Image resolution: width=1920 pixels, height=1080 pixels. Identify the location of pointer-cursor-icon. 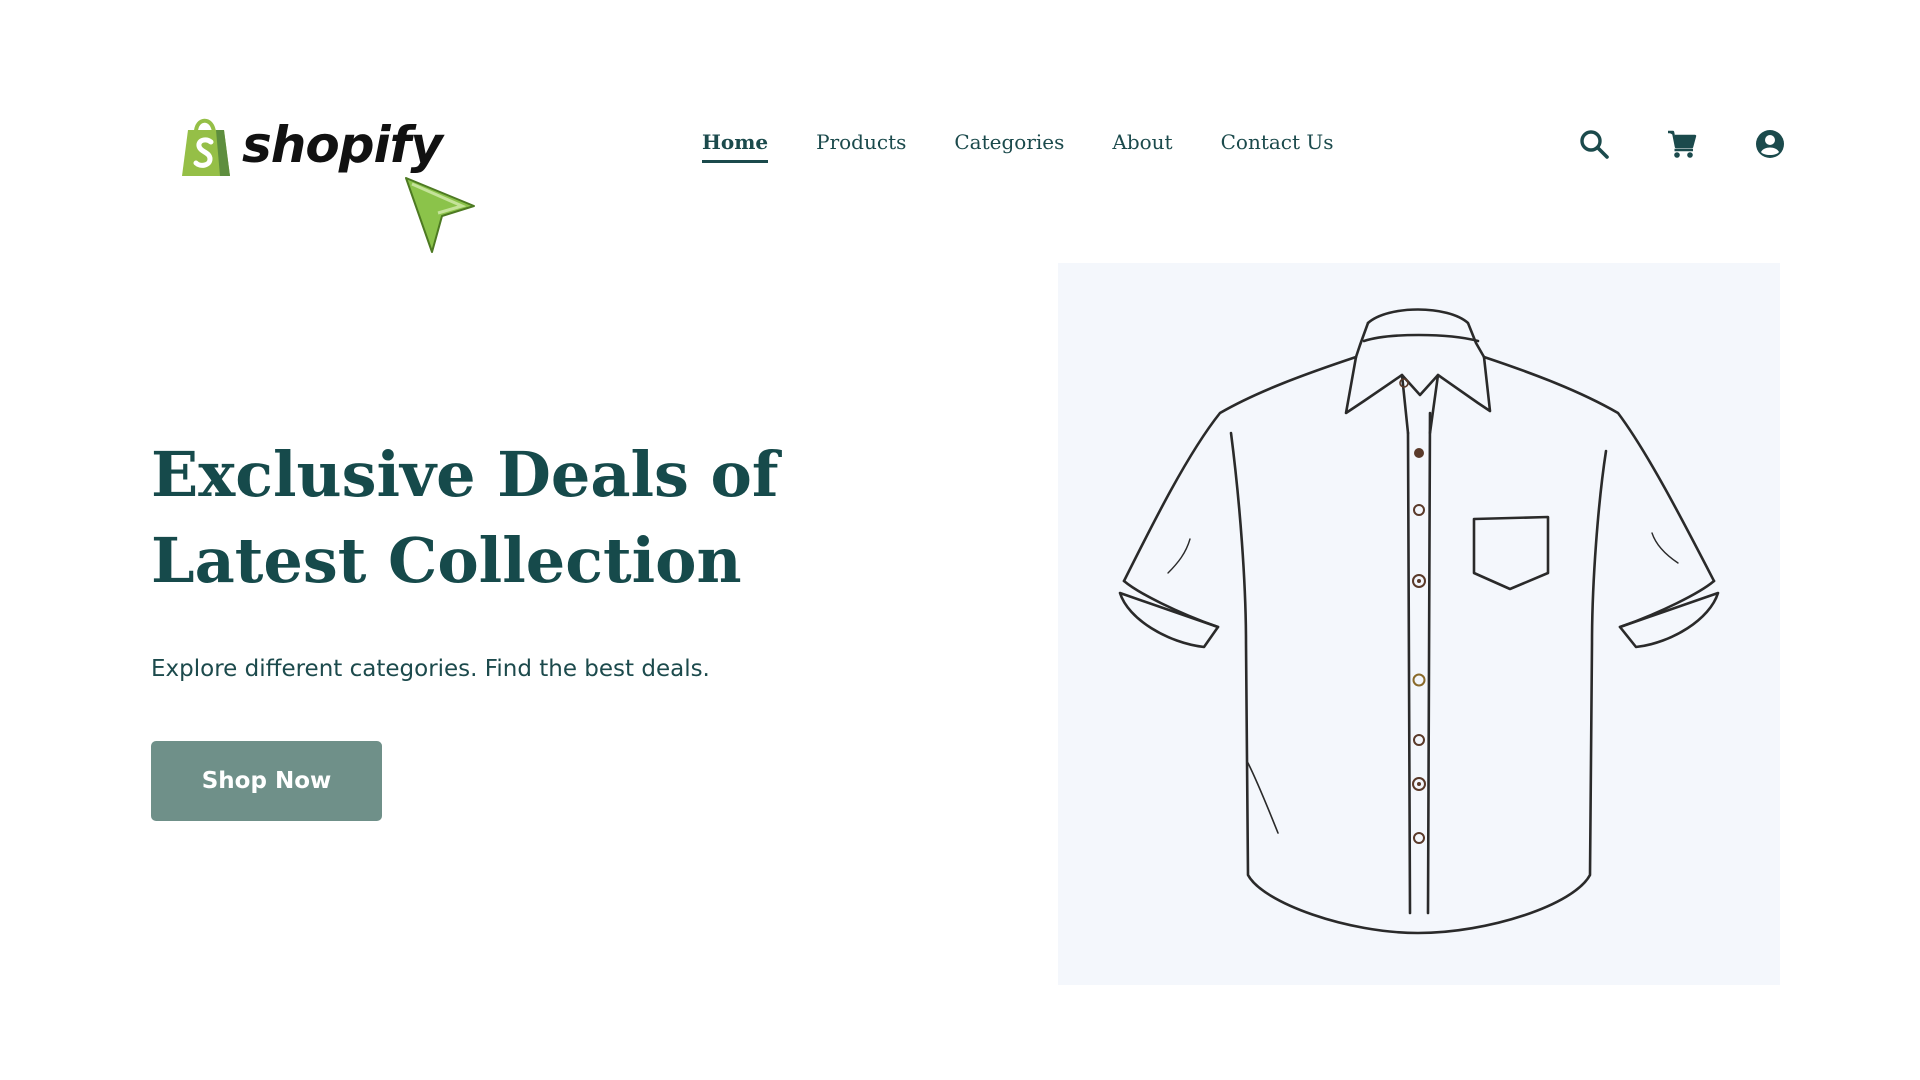
(440, 215).